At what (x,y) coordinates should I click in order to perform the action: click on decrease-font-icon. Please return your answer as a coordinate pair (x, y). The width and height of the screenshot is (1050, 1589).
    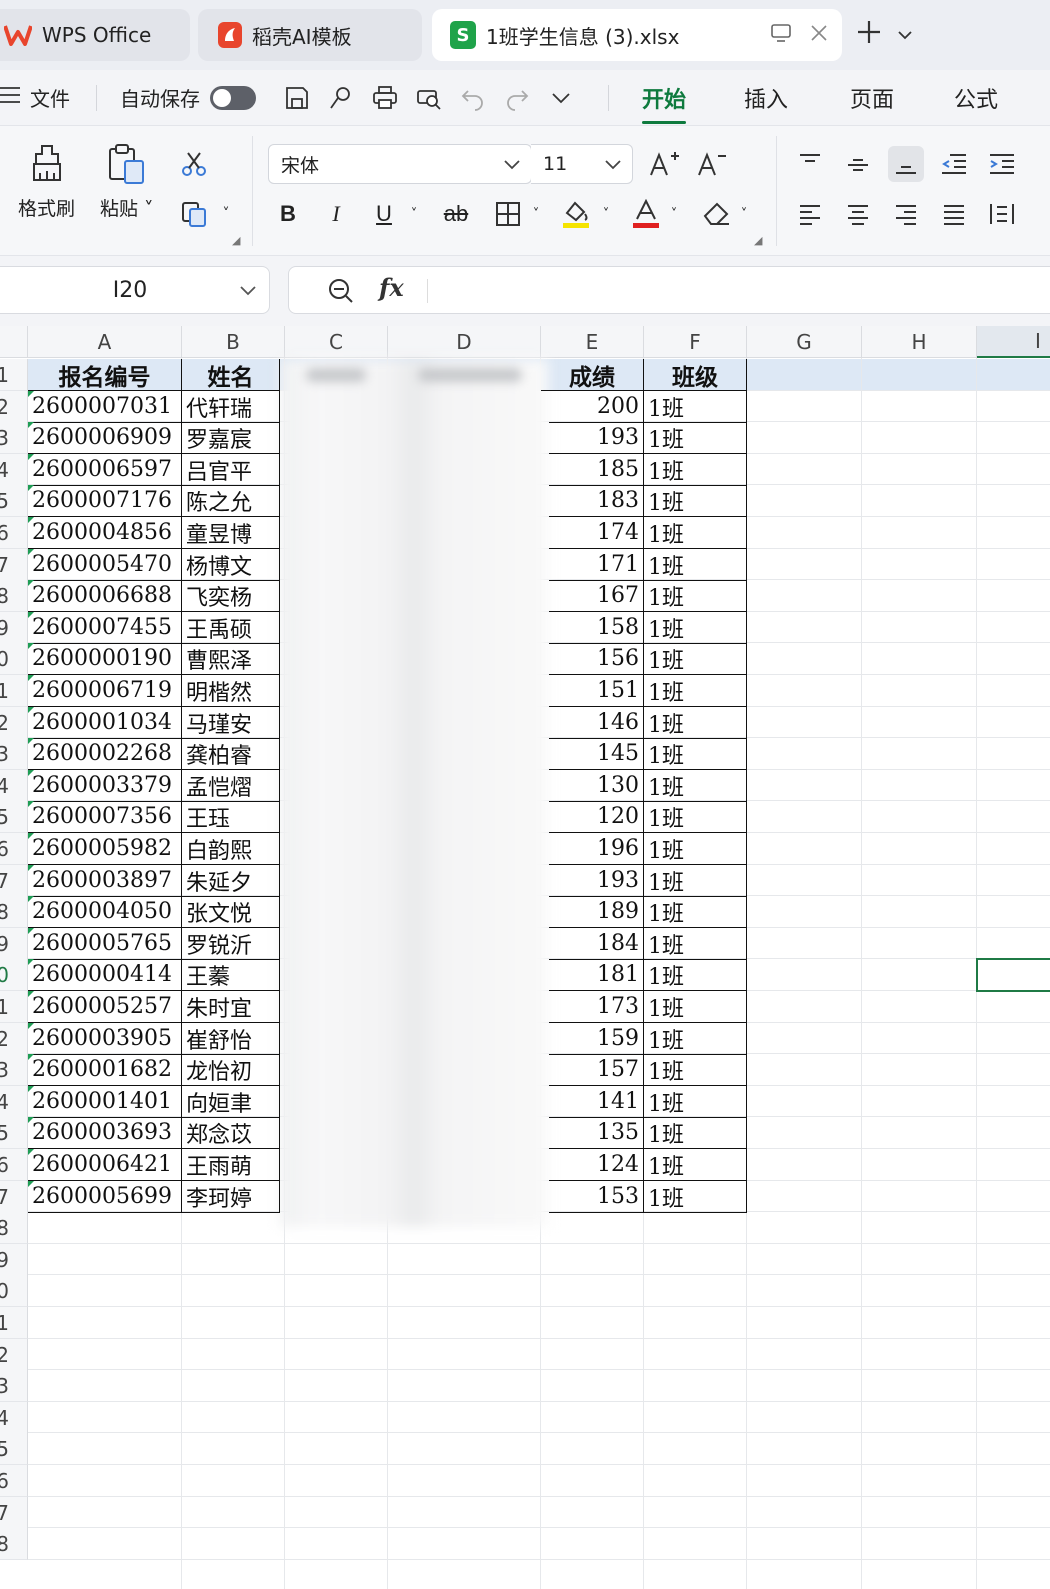
    Looking at the image, I should click on (712, 164).